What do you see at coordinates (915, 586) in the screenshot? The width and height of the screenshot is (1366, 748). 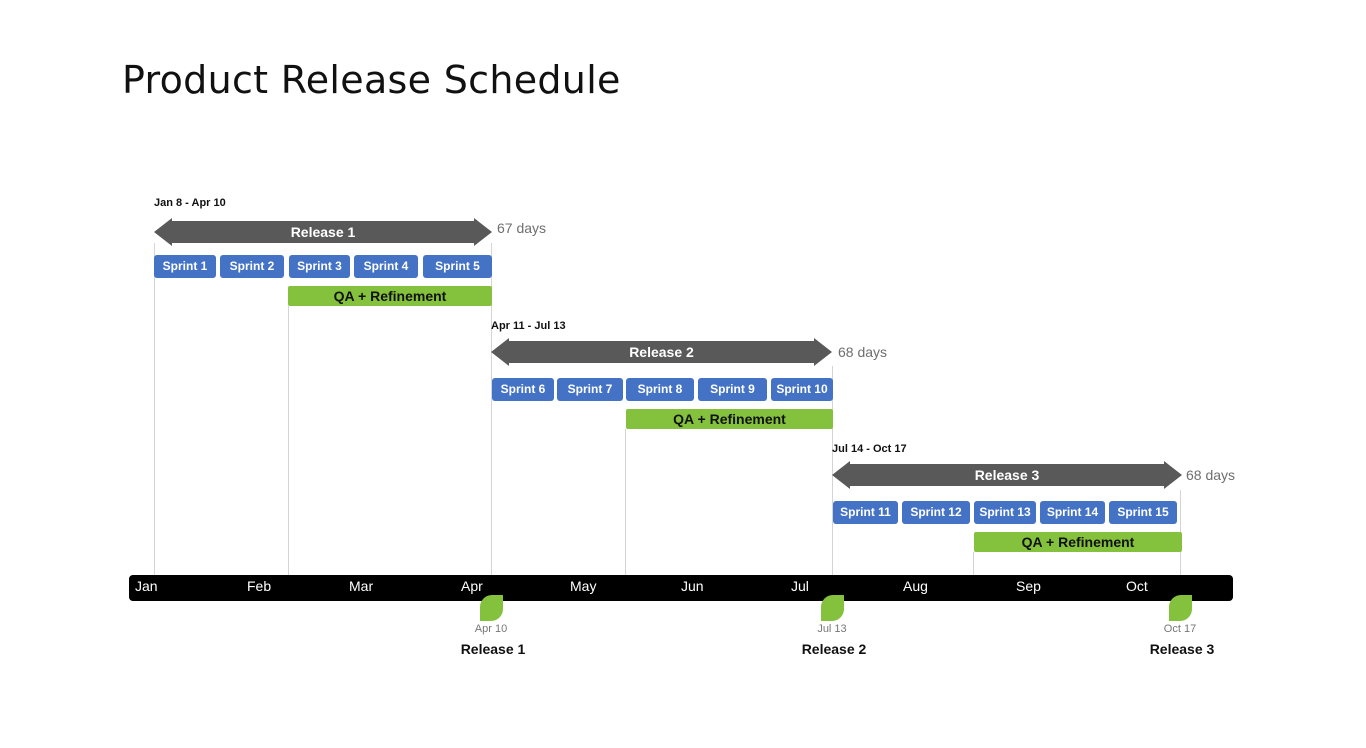 I see `month-label: Aug` at bounding box center [915, 586].